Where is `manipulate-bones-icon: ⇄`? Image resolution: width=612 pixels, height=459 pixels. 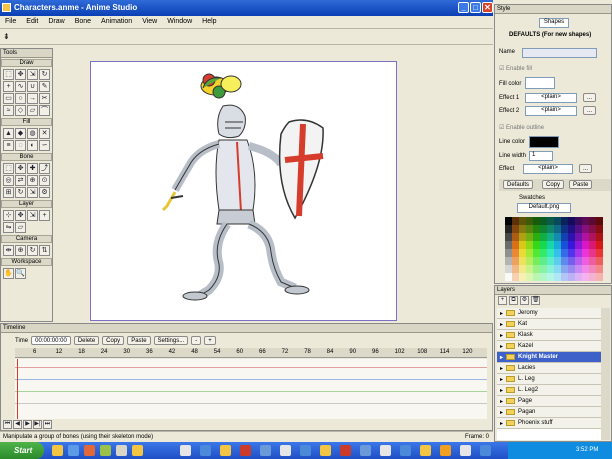
manipulate-bones-icon: ⇄ is located at coordinates (20, 180).